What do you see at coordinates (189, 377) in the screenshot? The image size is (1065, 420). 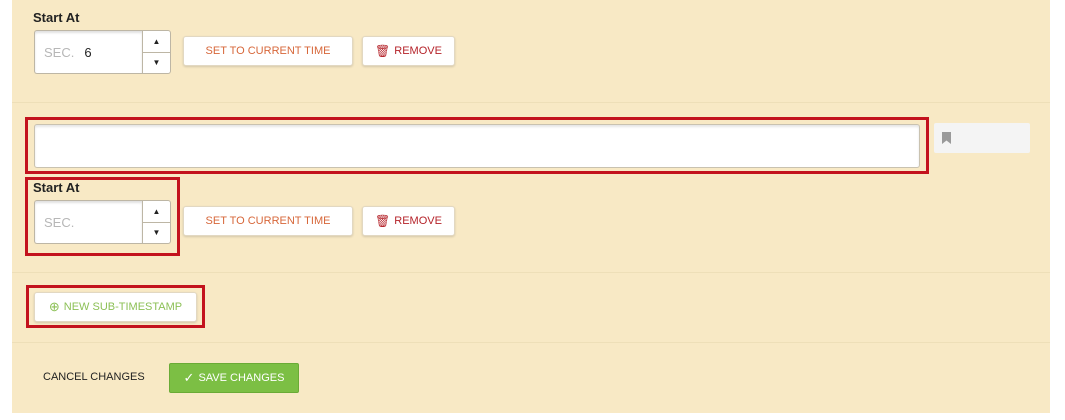 I see `check-icon: ✓` at bounding box center [189, 377].